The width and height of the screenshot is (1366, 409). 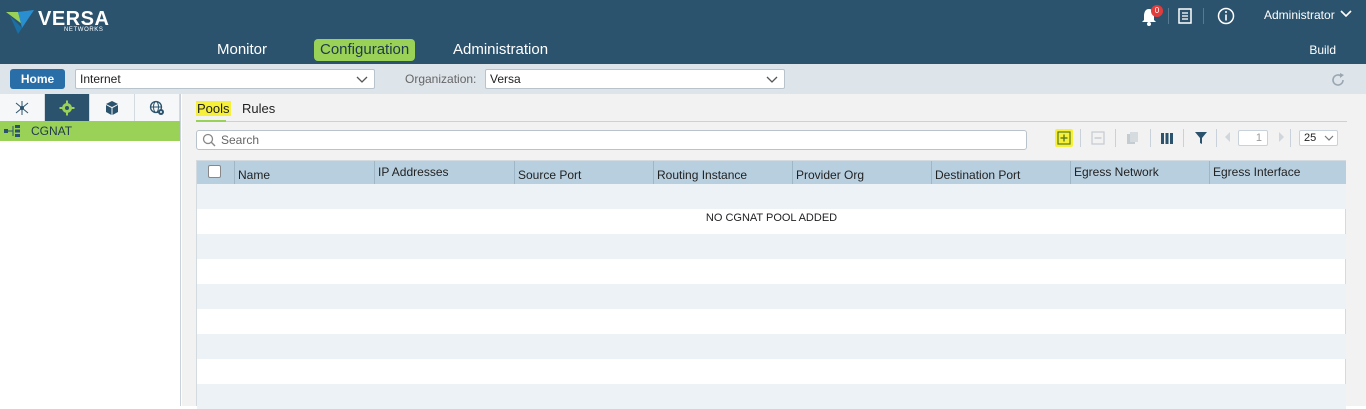 What do you see at coordinates (1116, 172) in the screenshot?
I see `column-header-label: Egress Network` at bounding box center [1116, 172].